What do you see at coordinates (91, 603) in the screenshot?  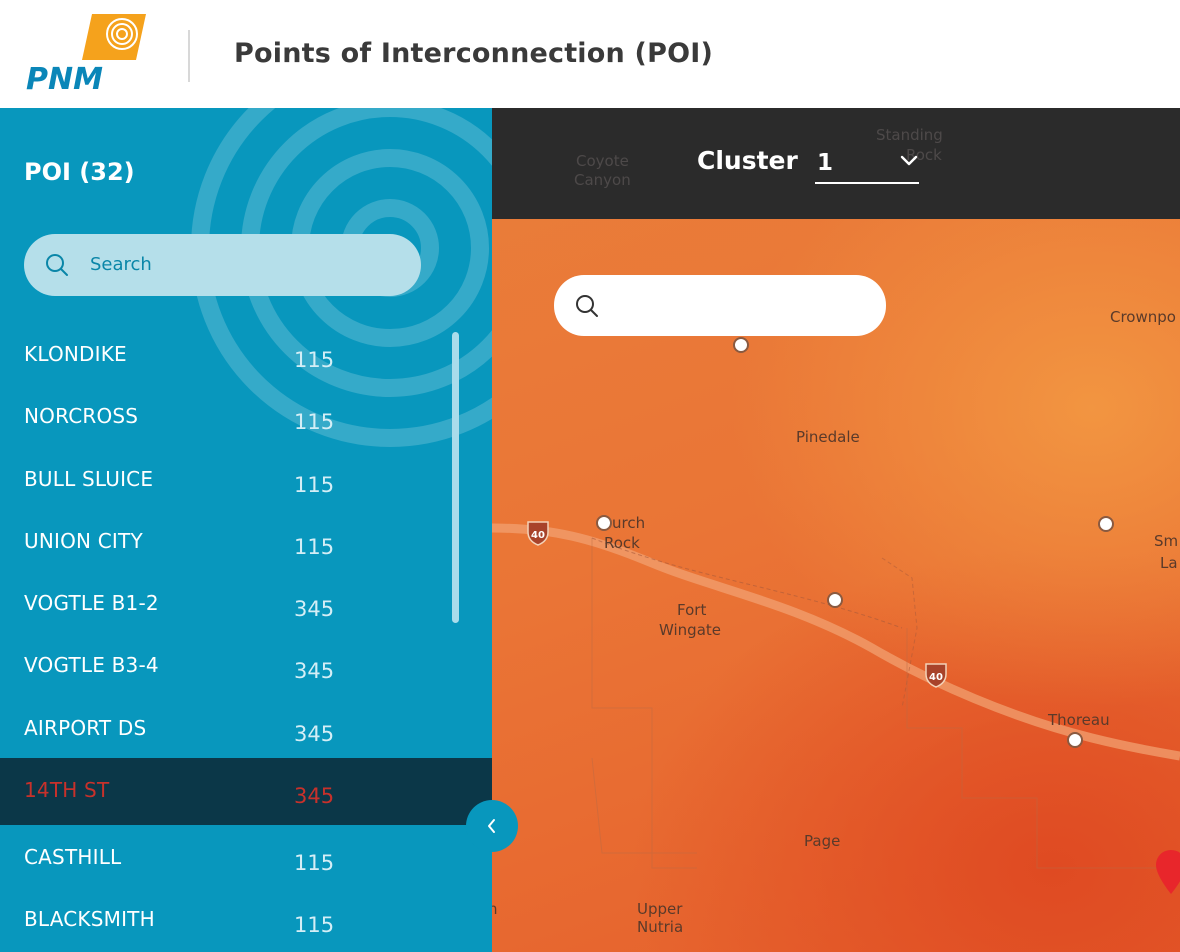 I see `poi-name: VOGTLE B1-2` at bounding box center [91, 603].